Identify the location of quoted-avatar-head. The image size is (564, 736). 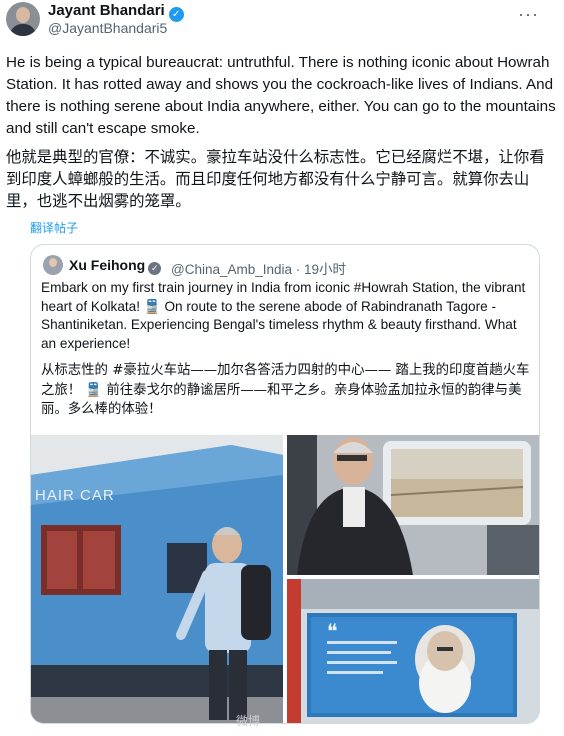
(53, 262).